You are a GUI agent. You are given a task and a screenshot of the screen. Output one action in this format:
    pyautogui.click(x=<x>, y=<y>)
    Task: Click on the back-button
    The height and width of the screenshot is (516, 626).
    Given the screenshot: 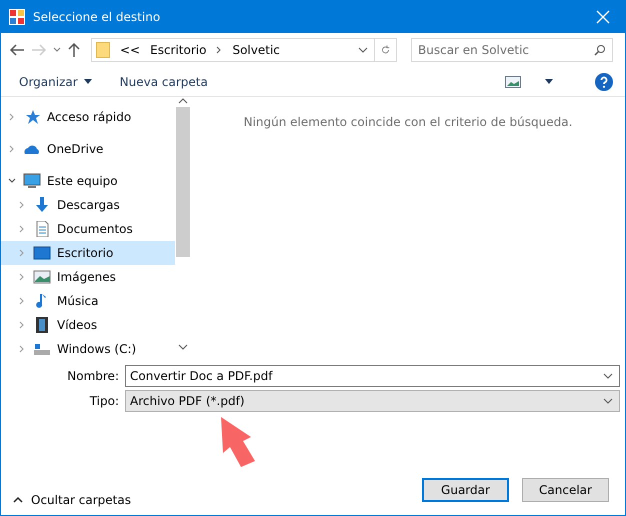 What is the action you would take?
    pyautogui.click(x=17, y=50)
    